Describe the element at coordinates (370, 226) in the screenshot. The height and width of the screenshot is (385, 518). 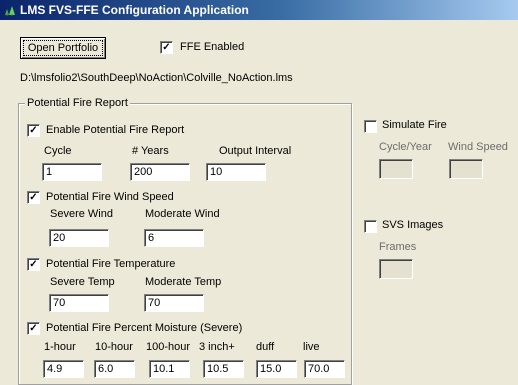
I see `svs-images-checkbox` at that location.